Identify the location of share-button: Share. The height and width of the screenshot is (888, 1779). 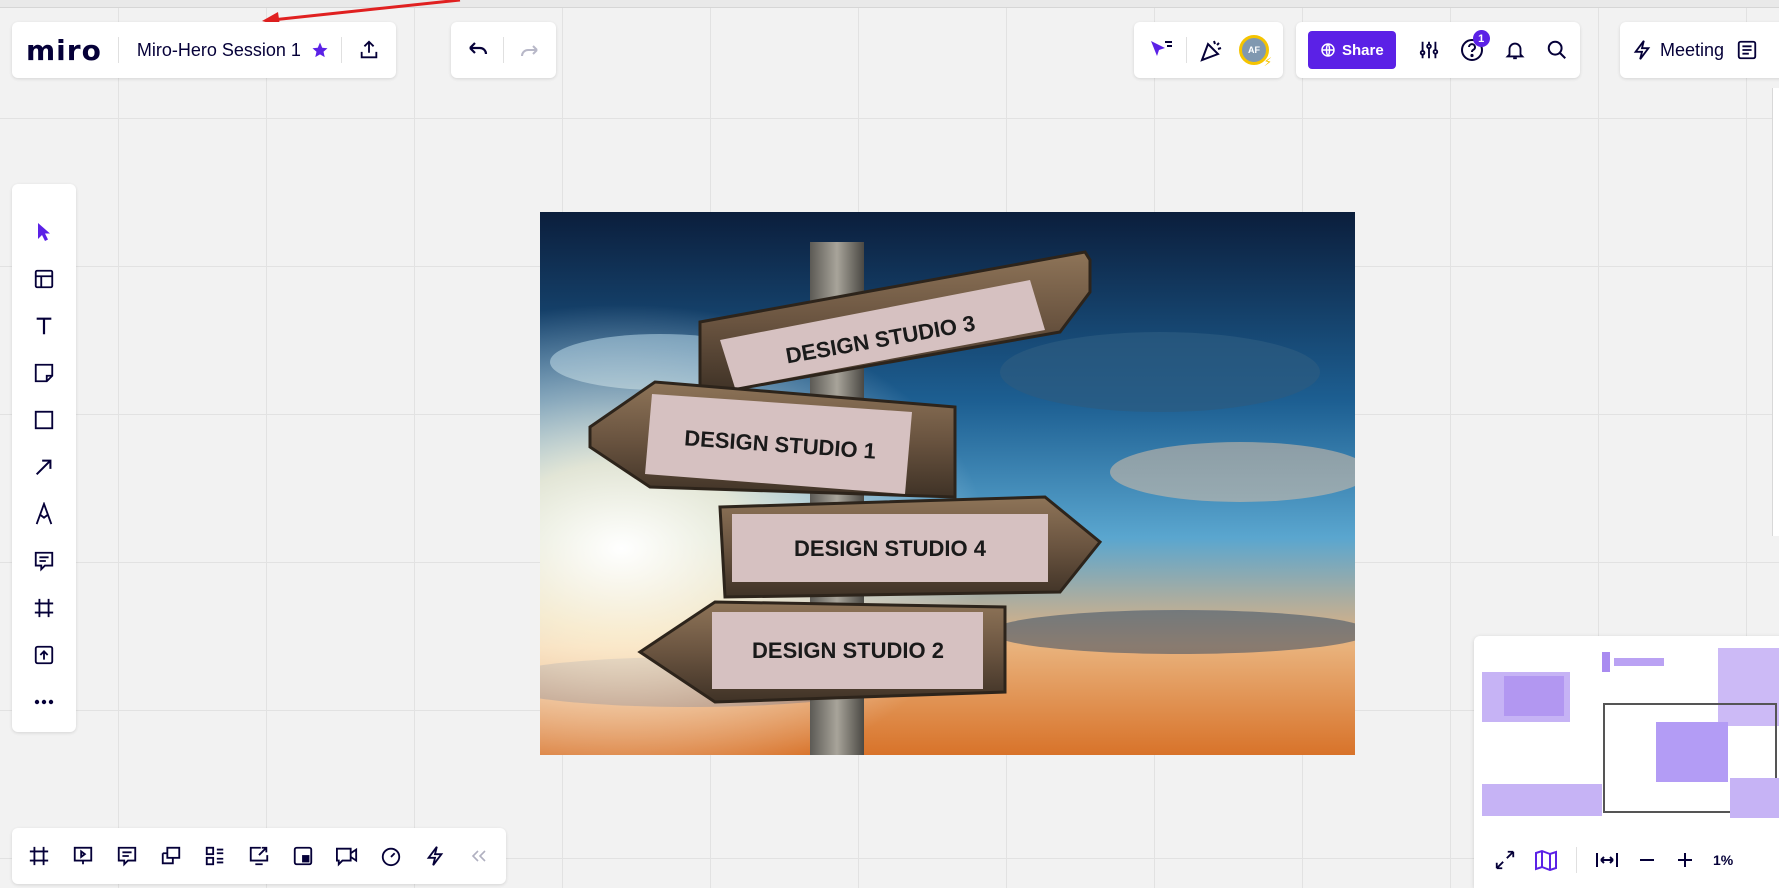
(1352, 50).